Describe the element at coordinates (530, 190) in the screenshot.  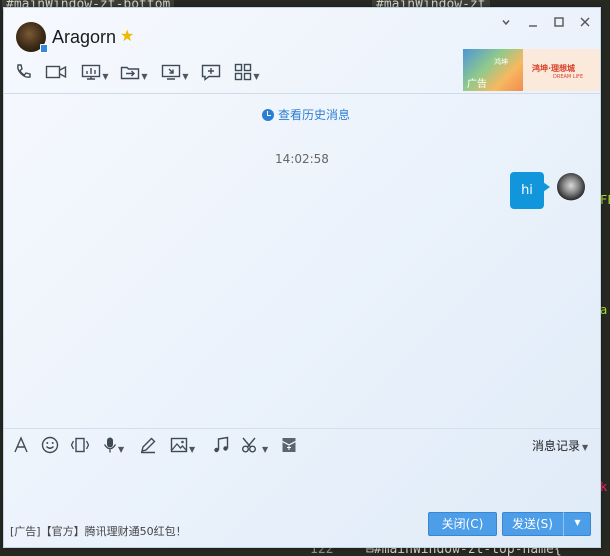
I see `message-bubble: hi` at that location.